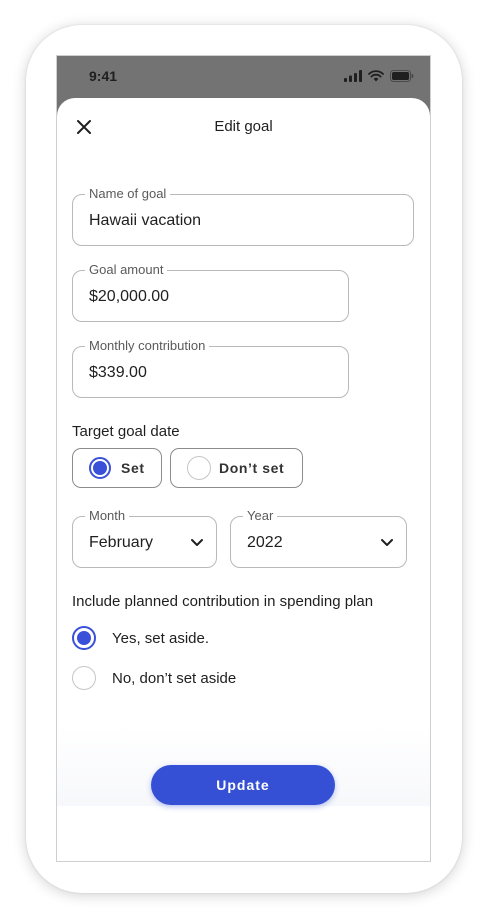 This screenshot has width=487, height=920. Describe the element at coordinates (128, 193) in the screenshot. I see `goal-name-label: Name of goal` at that location.